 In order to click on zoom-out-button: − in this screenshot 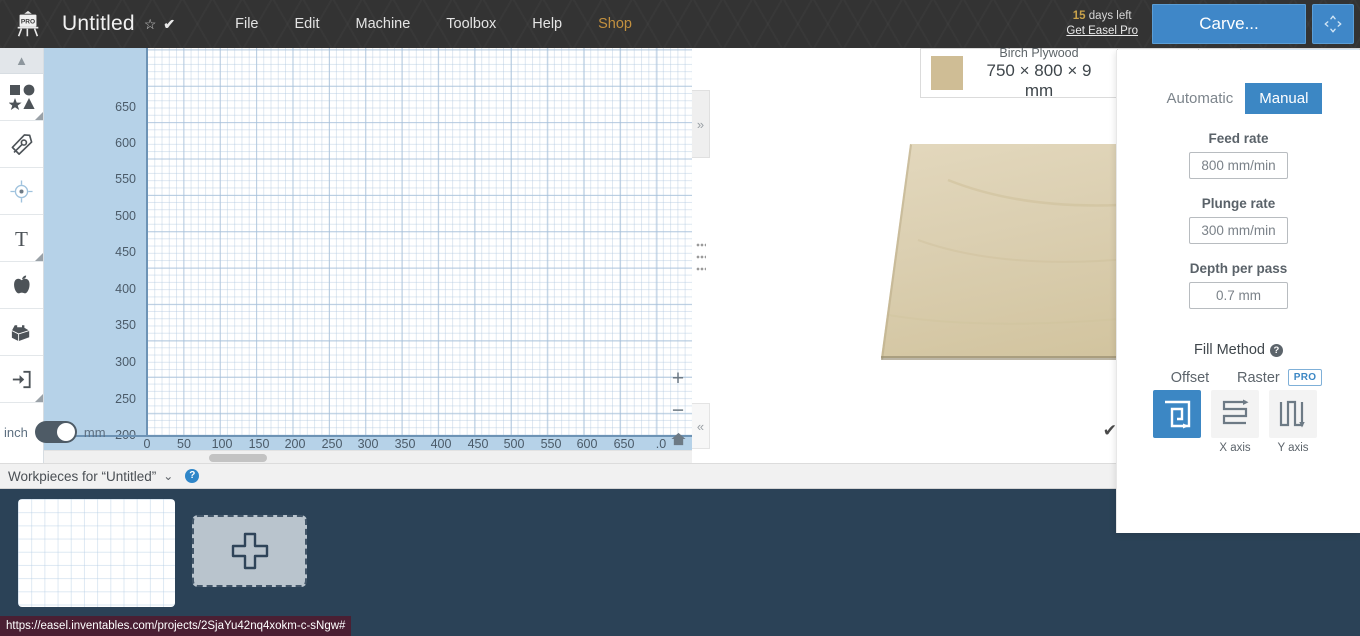, I will do `click(678, 410)`.